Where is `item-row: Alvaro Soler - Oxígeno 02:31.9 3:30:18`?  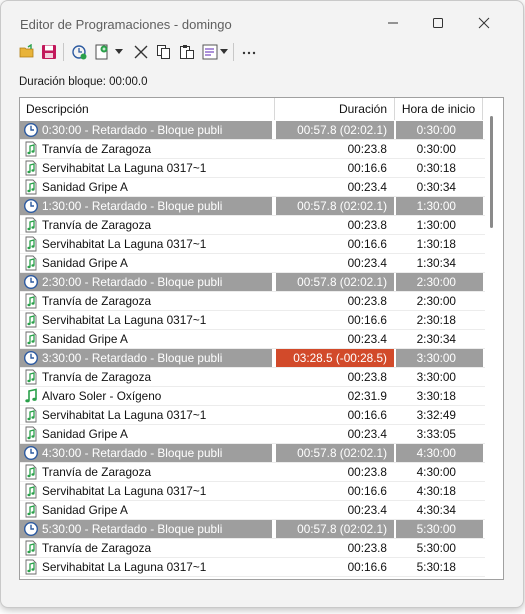
item-row: Alvaro Soler - Oxígeno 02:31.9 3:30:18 is located at coordinates (252, 396).